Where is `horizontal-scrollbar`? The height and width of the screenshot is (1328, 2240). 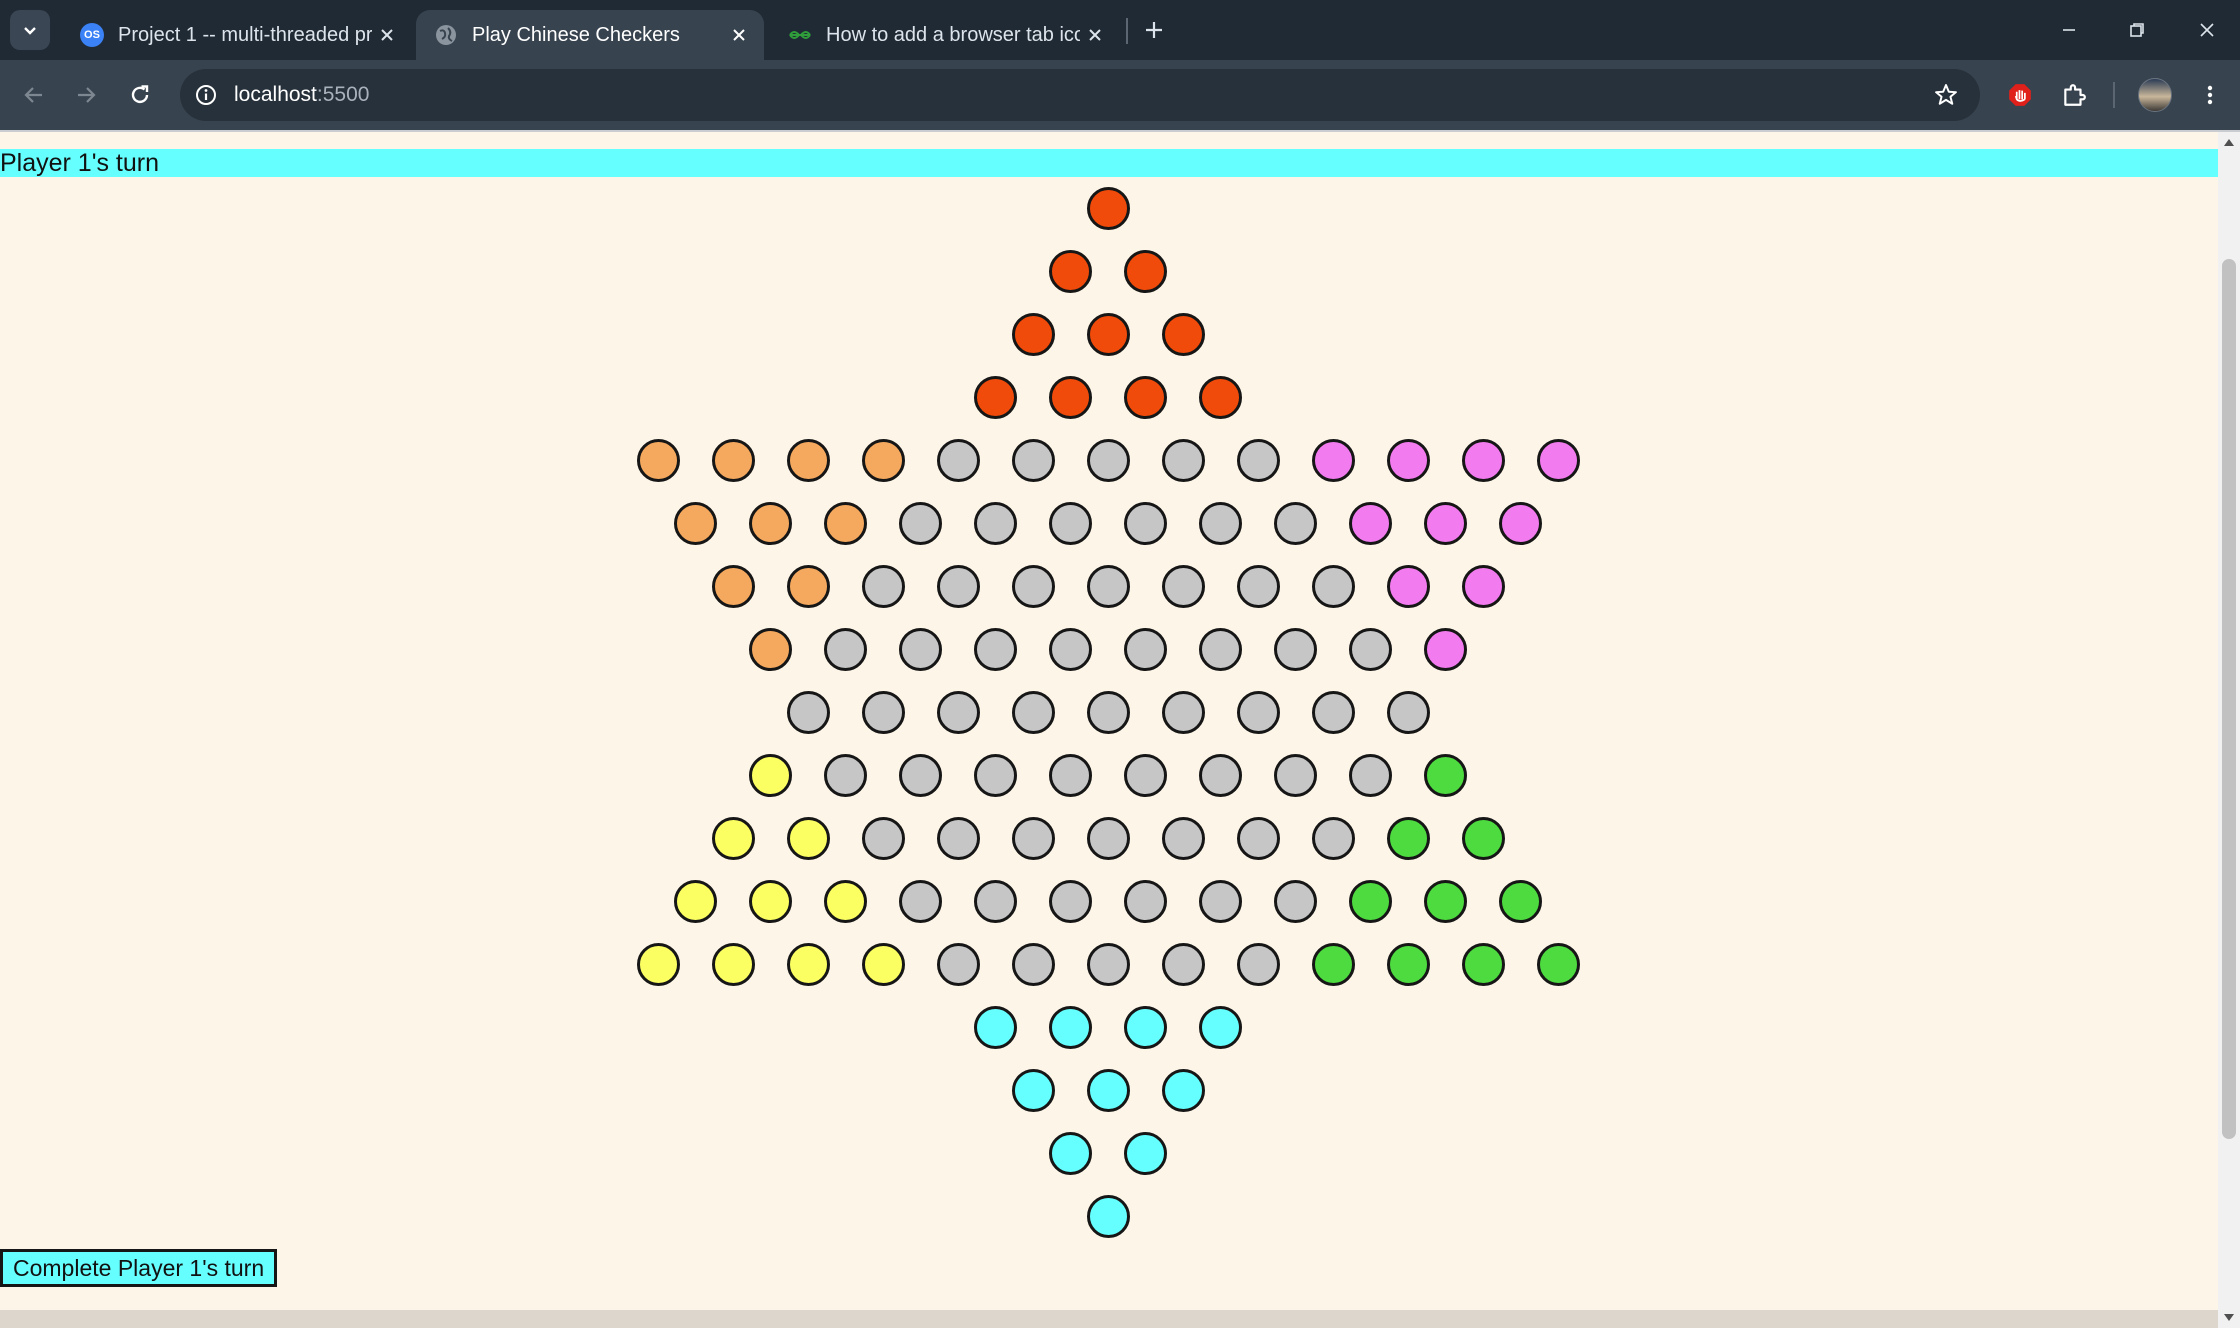 horizontal-scrollbar is located at coordinates (1109, 1319).